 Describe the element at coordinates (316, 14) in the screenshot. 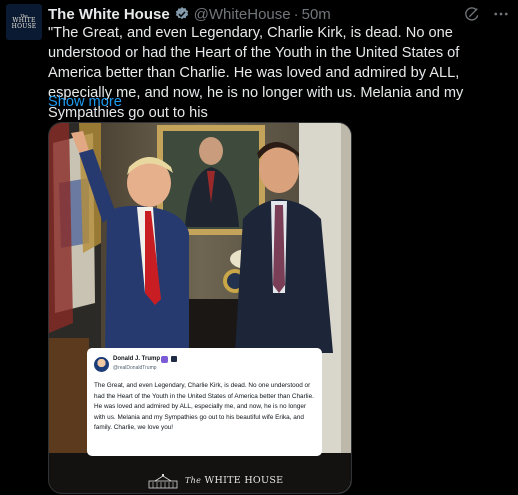

I see `post-time: 50m` at that location.